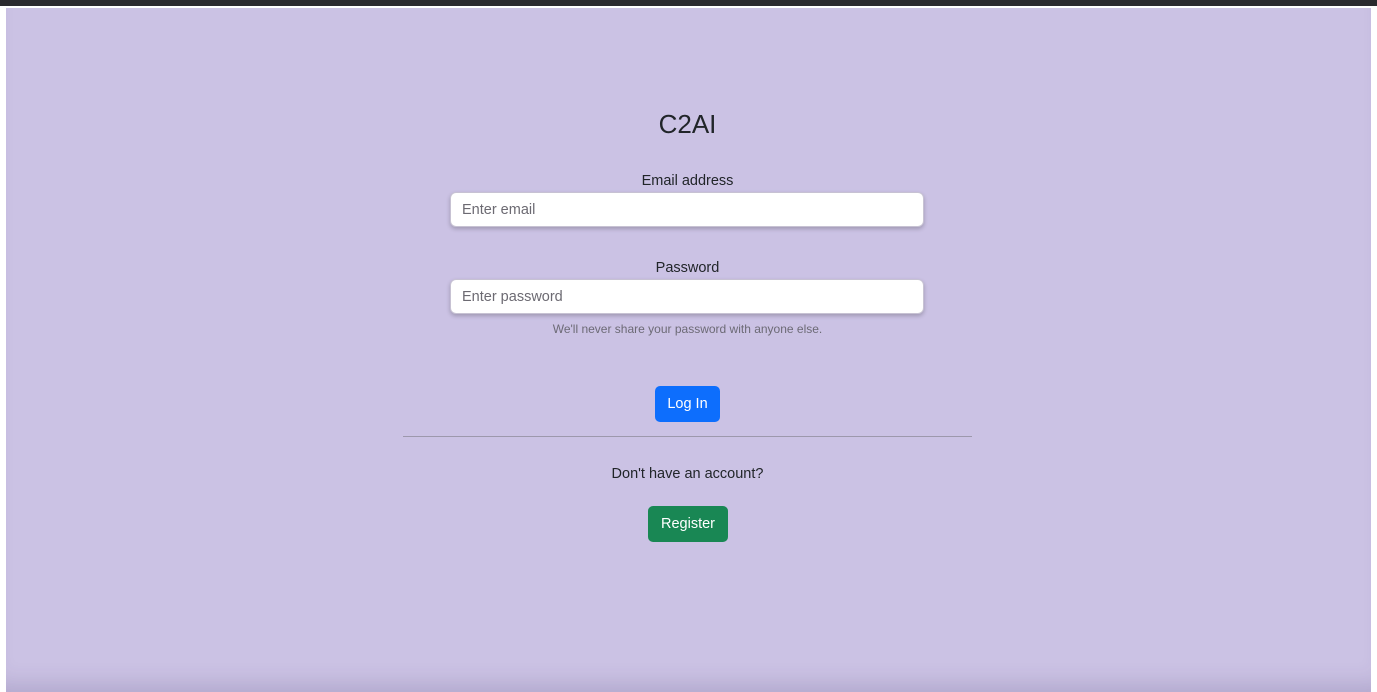  I want to click on register-prompt: Don't have an account?, so click(687, 474).